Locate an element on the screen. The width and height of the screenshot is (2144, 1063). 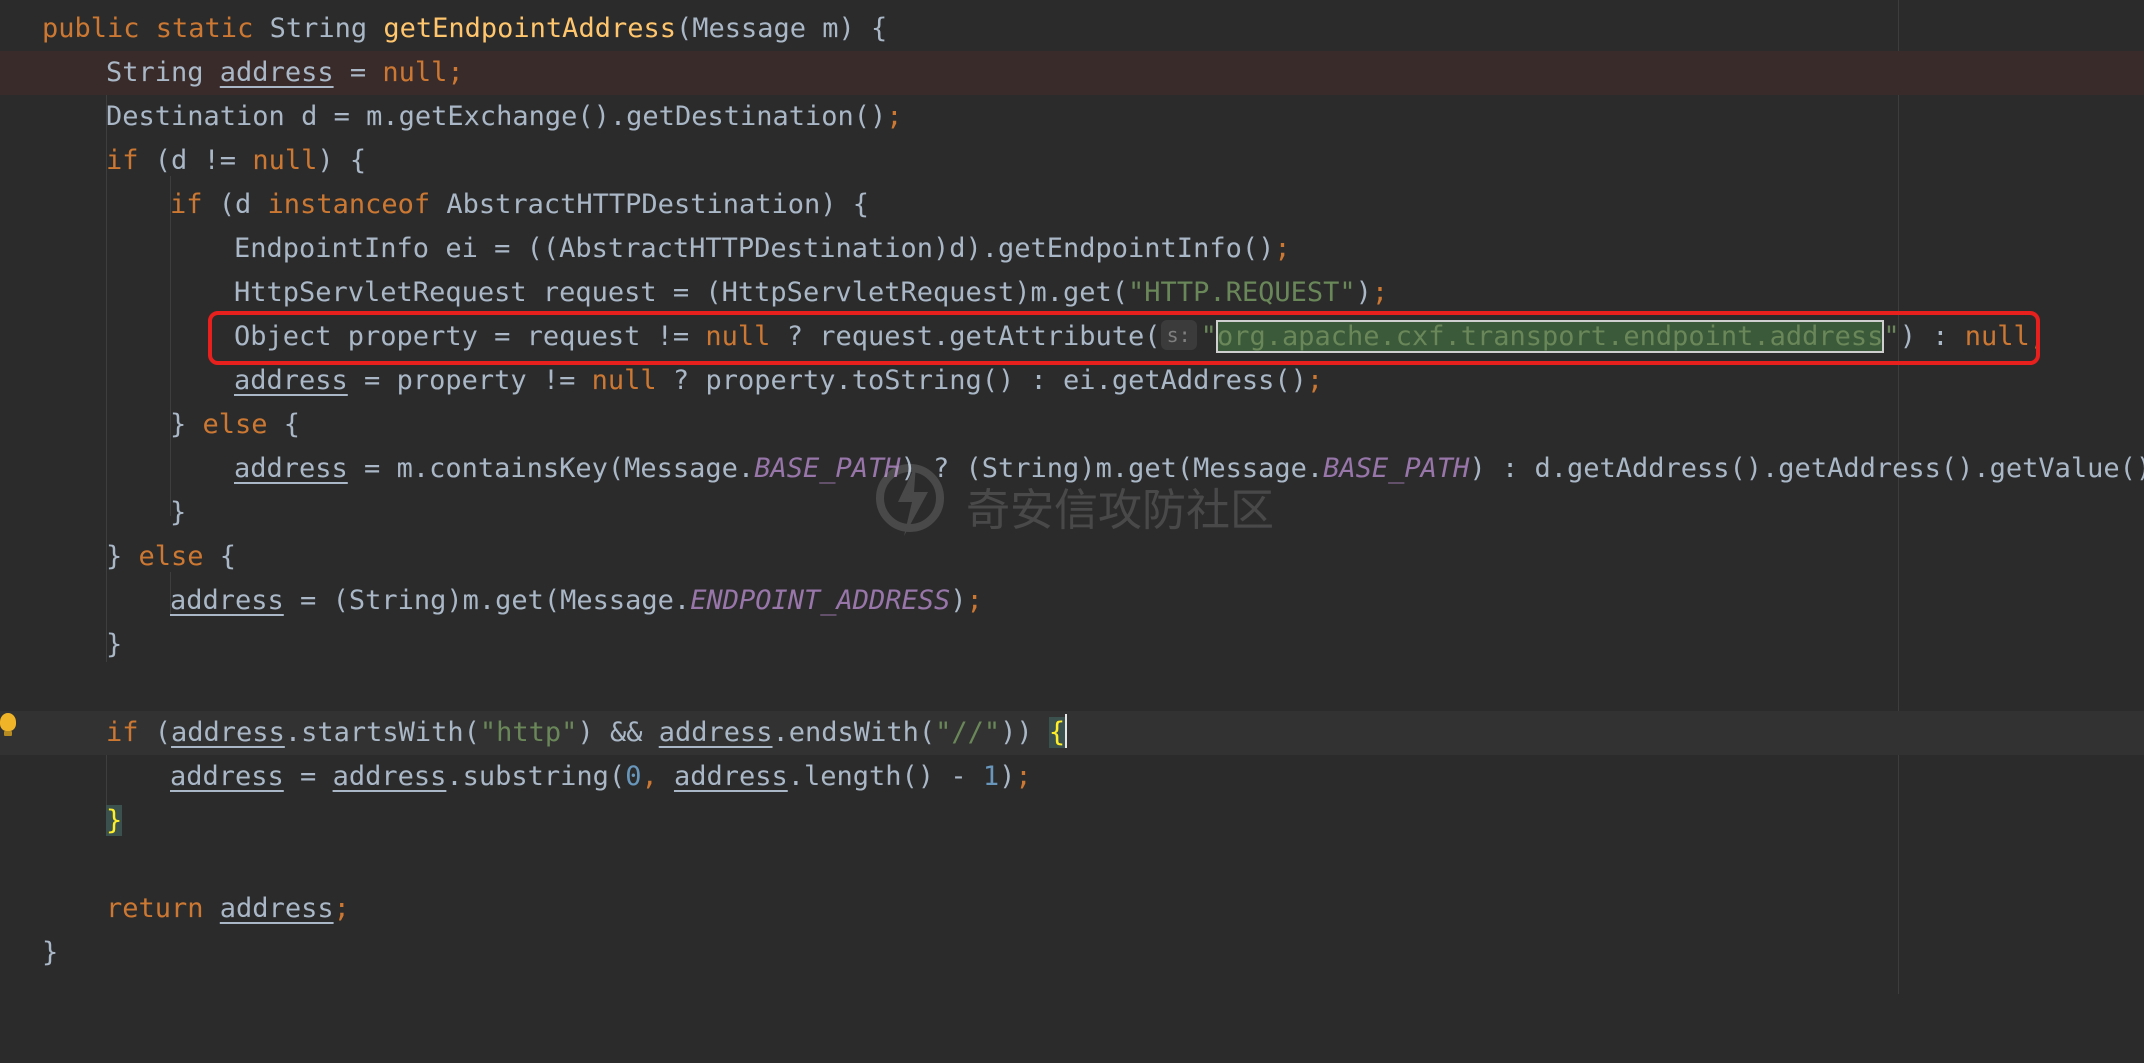
code-line-15: } is located at coordinates (114, 644).